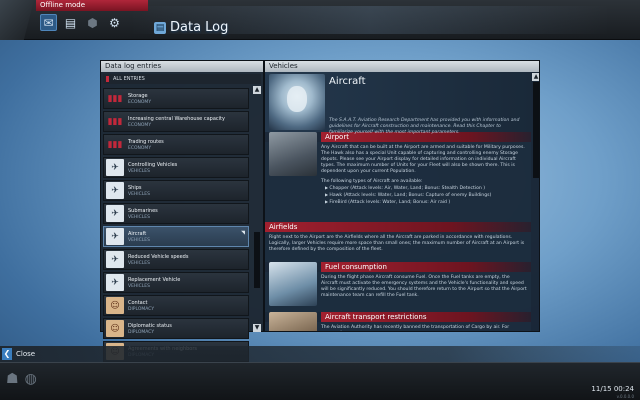 The height and width of the screenshot is (400, 640). I want to click on selected-corner-icon: ◥, so click(243, 233).